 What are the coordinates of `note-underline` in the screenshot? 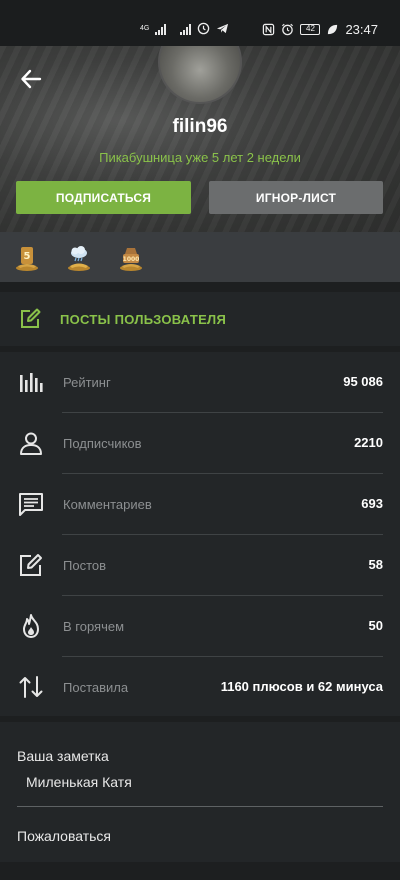 It's located at (200, 806).